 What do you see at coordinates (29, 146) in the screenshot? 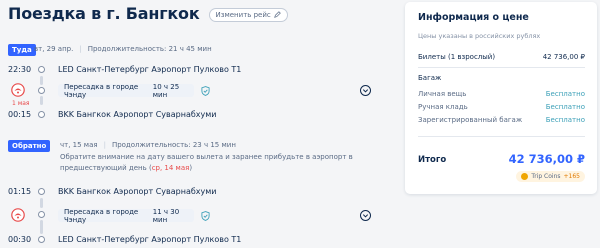
I see `return-tag: Обратно` at bounding box center [29, 146].